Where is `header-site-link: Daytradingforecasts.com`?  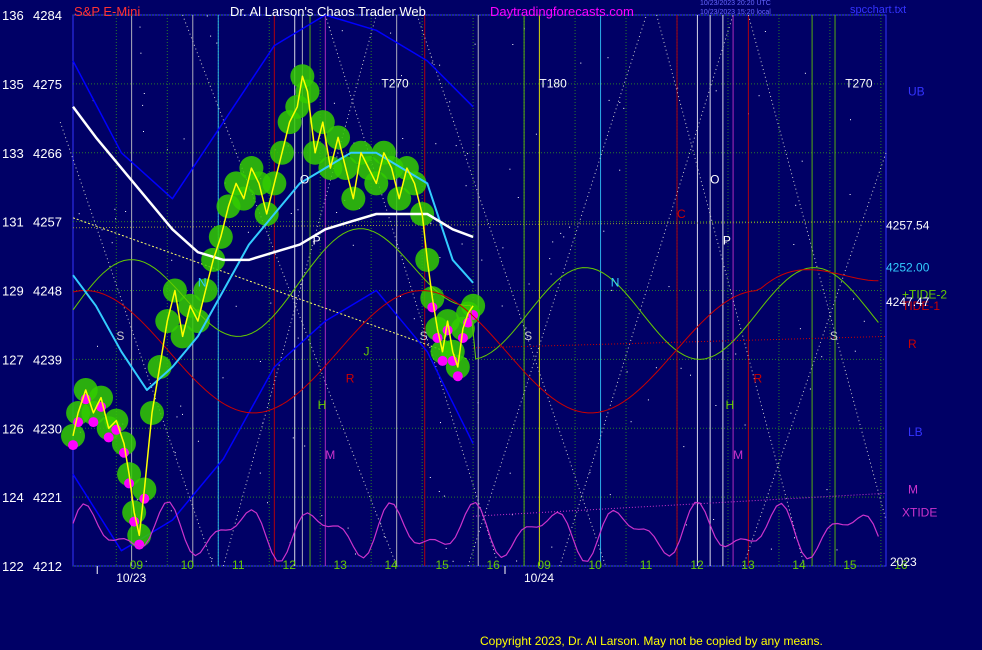 header-site-link: Daytradingforecasts.com is located at coordinates (562, 11).